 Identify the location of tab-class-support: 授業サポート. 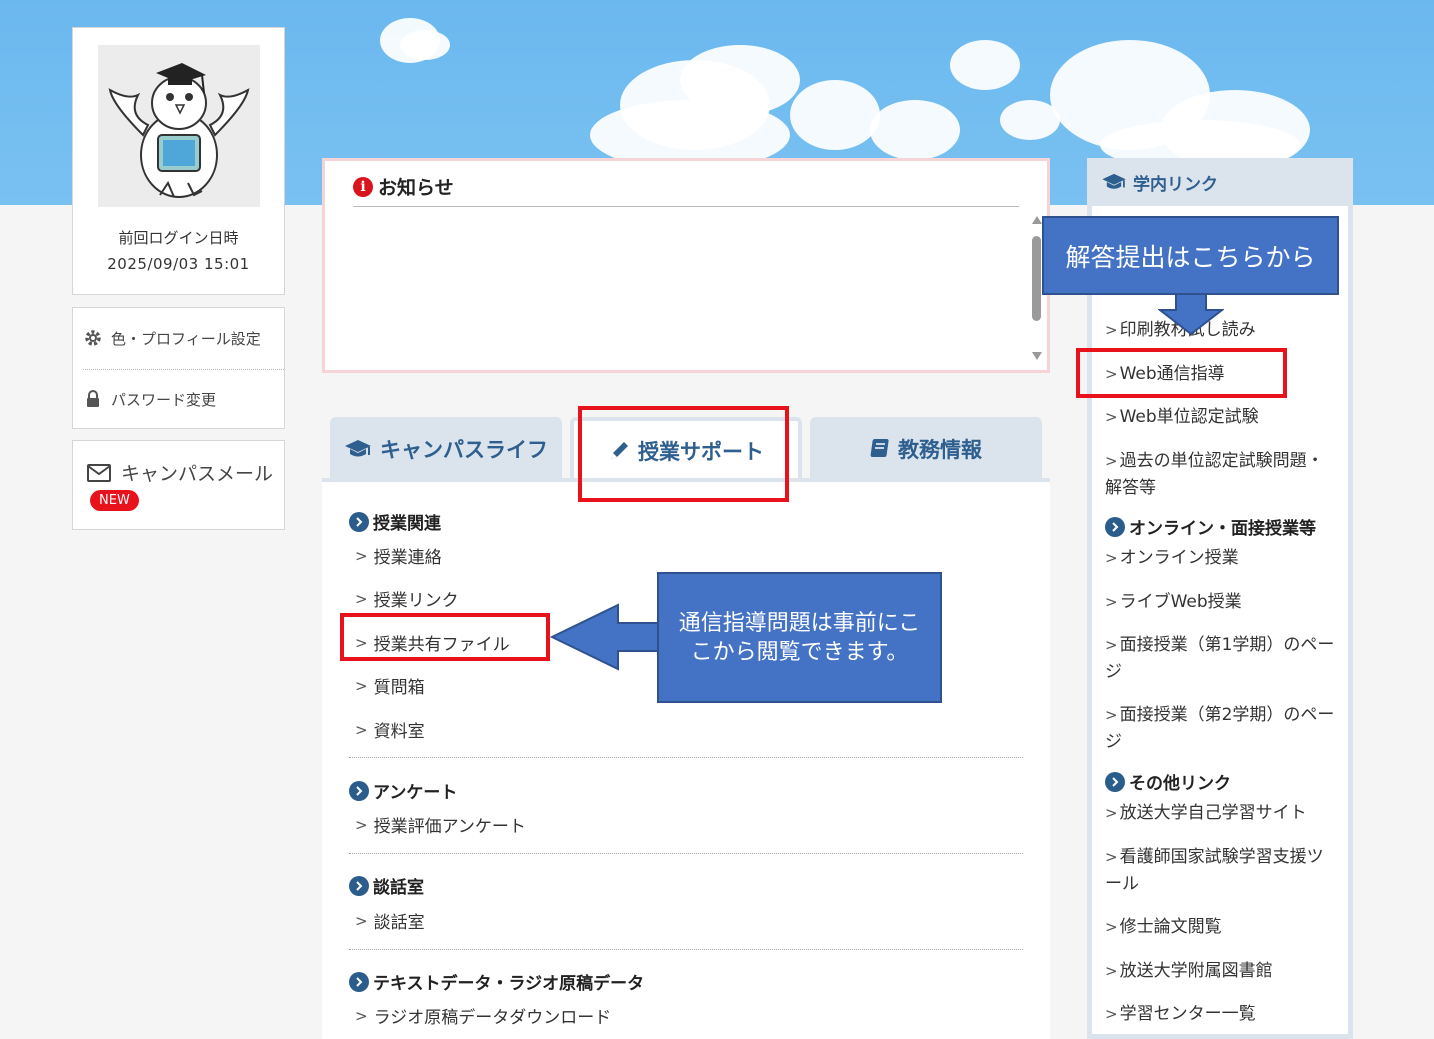
(686, 448).